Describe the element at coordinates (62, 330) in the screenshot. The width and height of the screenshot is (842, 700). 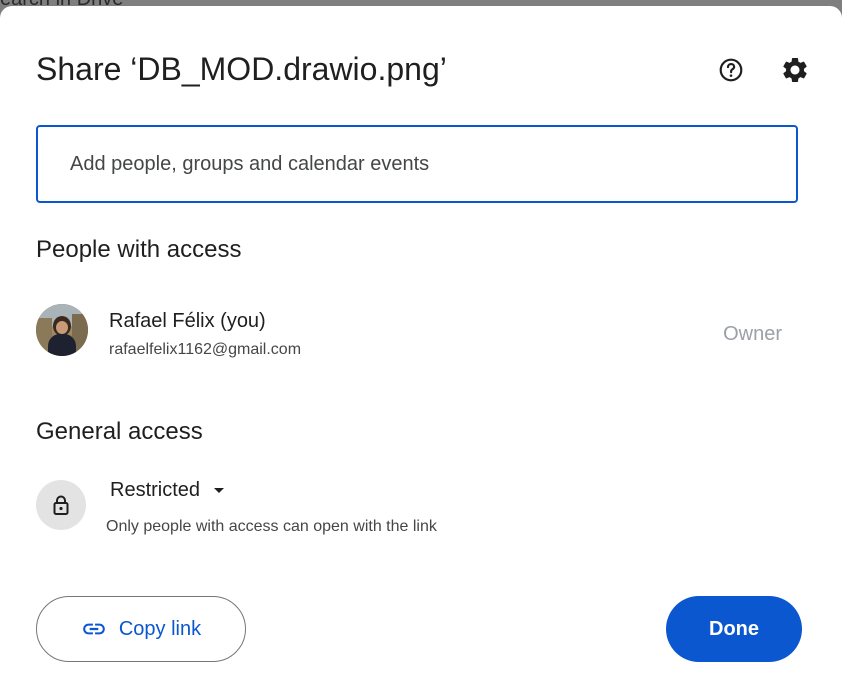
I see `avatar` at that location.